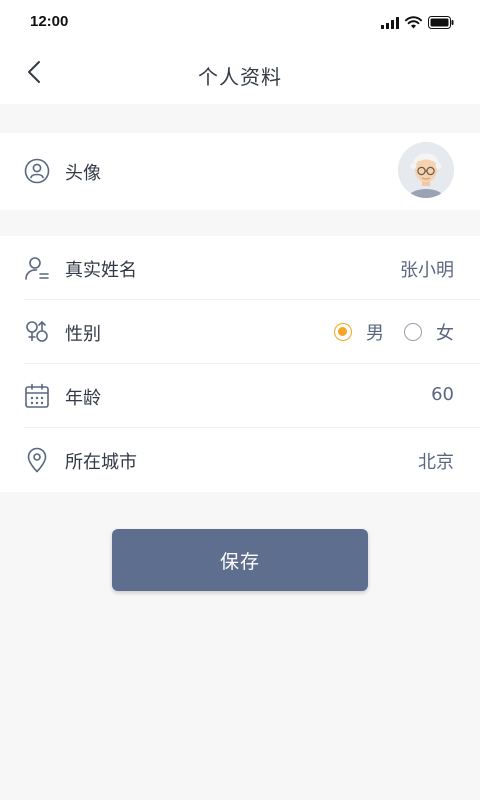 The width and height of the screenshot is (480, 800). Describe the element at coordinates (413, 23) in the screenshot. I see `wifi-icon` at that location.